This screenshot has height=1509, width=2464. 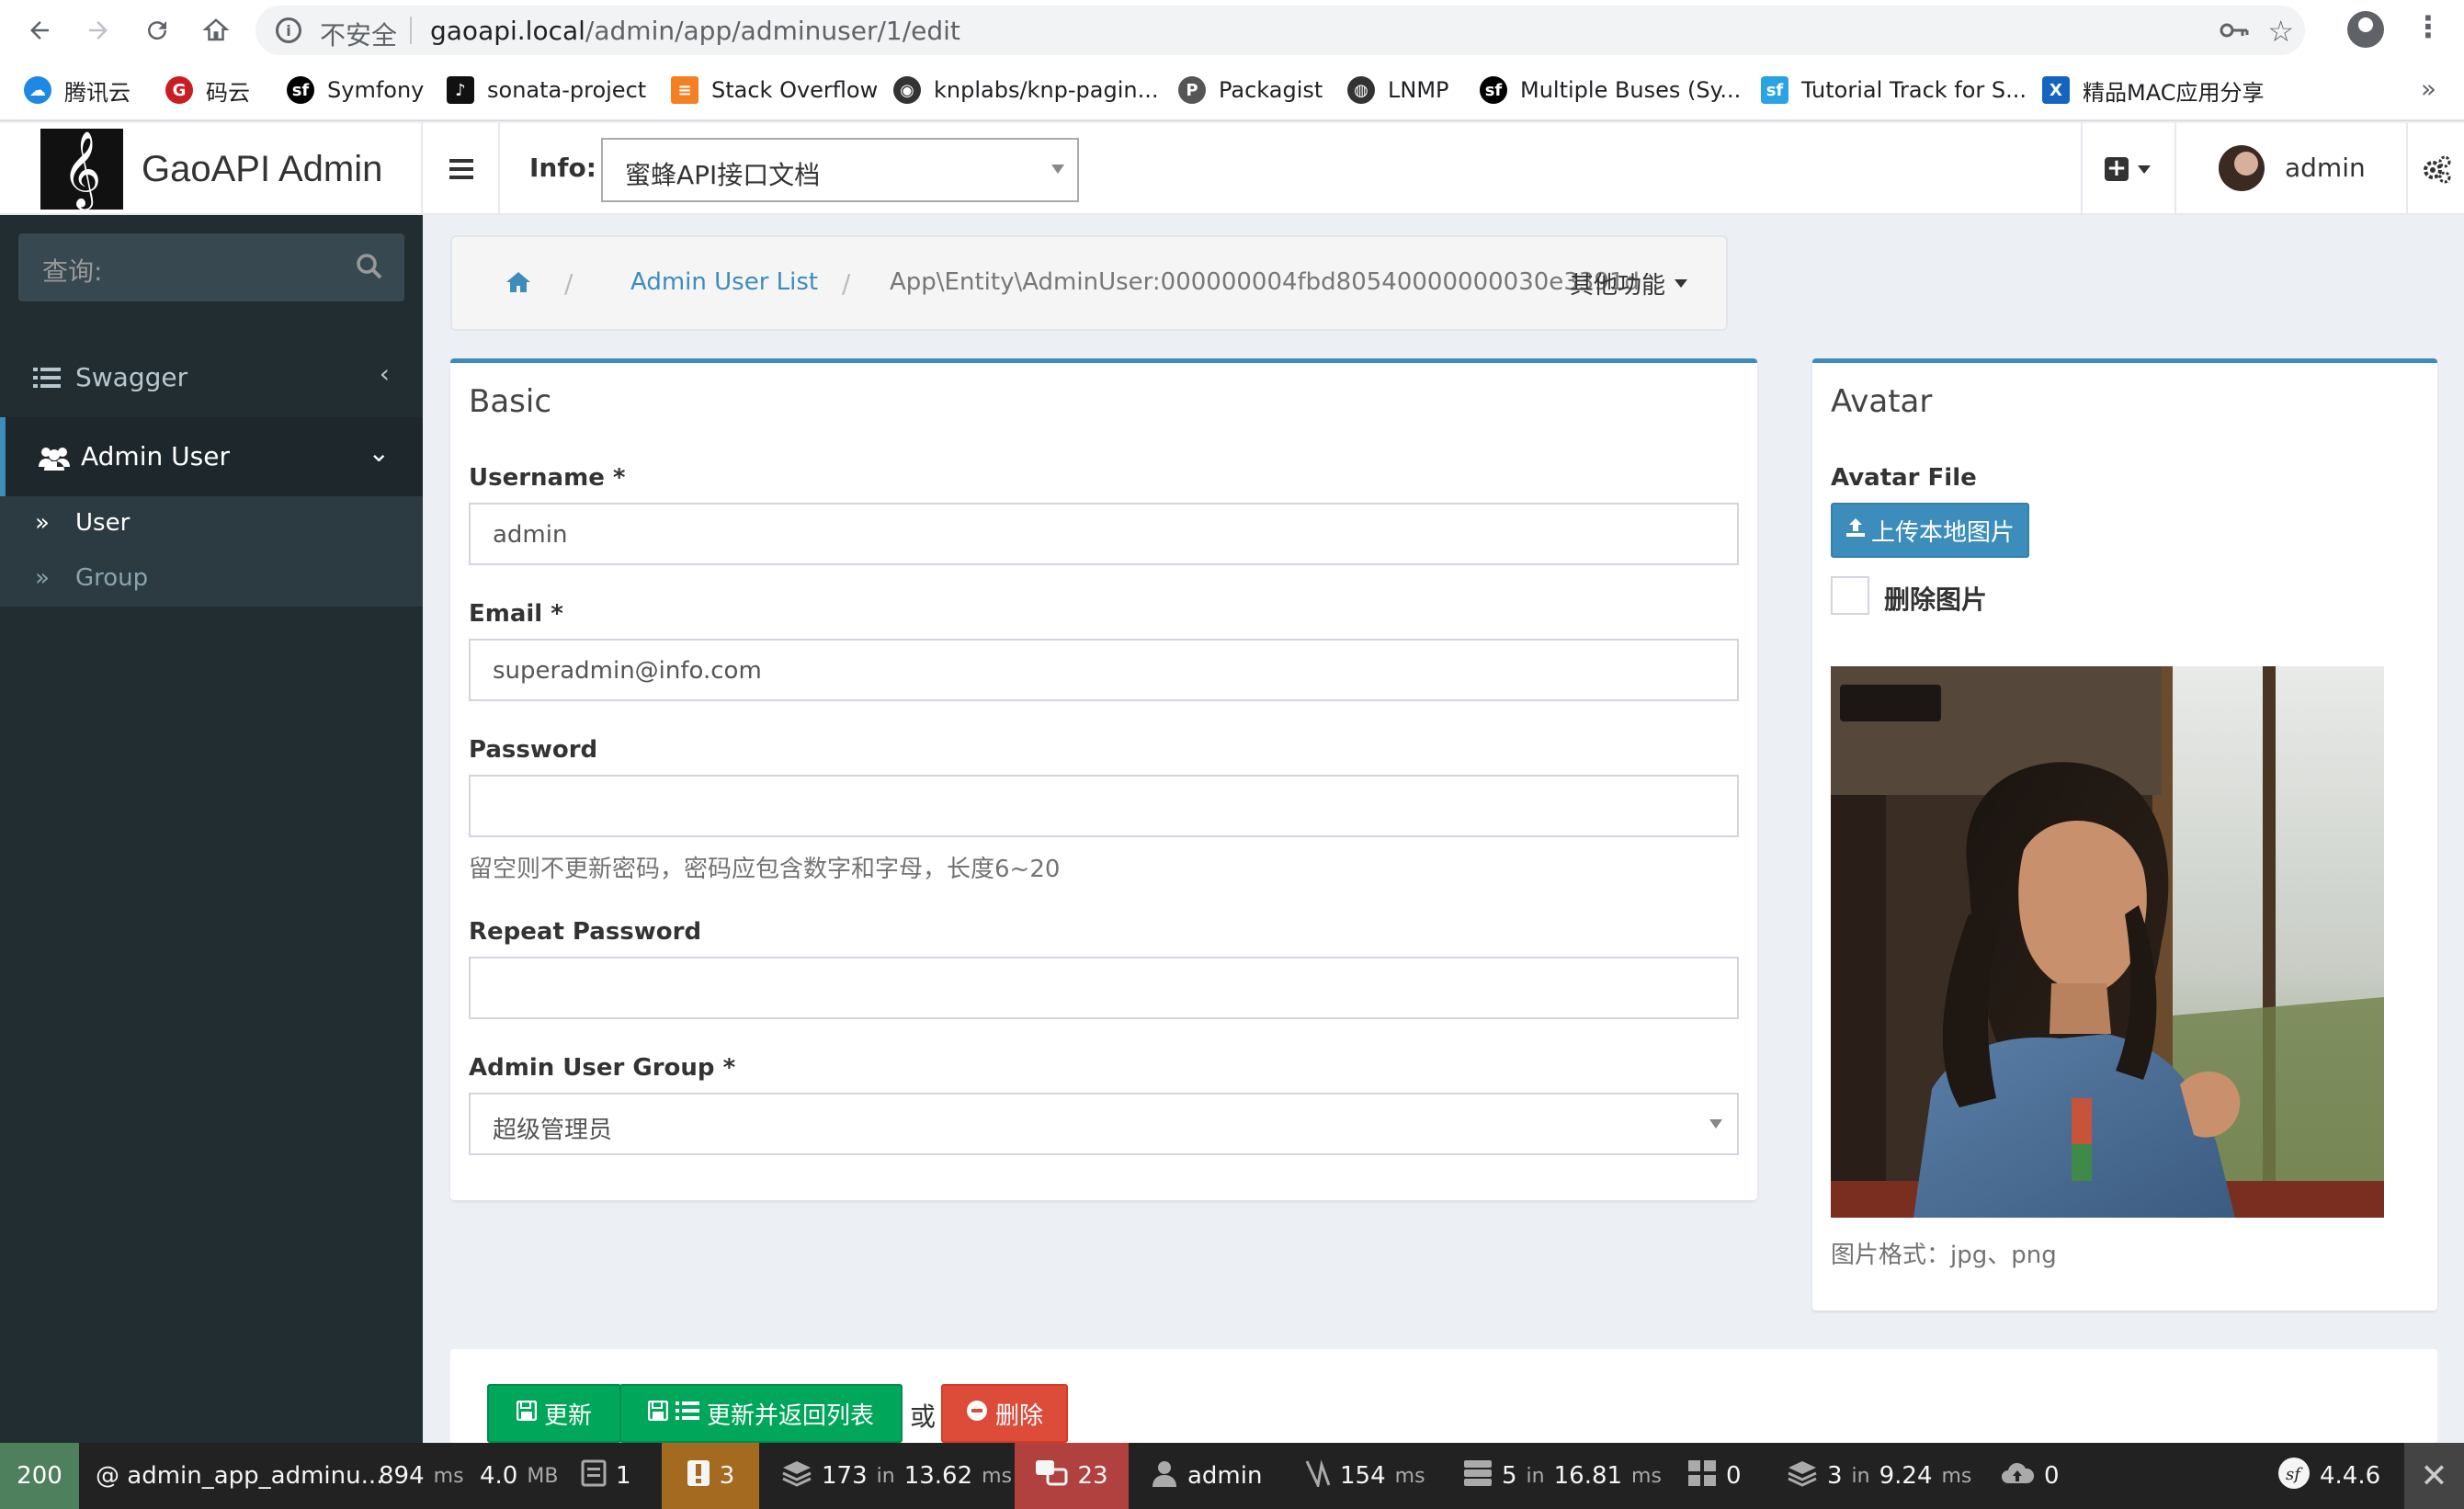 I want to click on sidebar-submenu: » User » Group, so click(x=212, y=551).